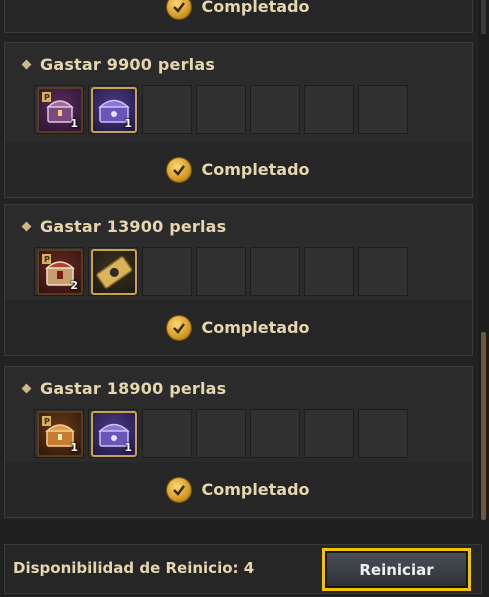 This screenshot has width=489, height=597. I want to click on card-title: Gastar 9900 perlas, so click(118, 64).